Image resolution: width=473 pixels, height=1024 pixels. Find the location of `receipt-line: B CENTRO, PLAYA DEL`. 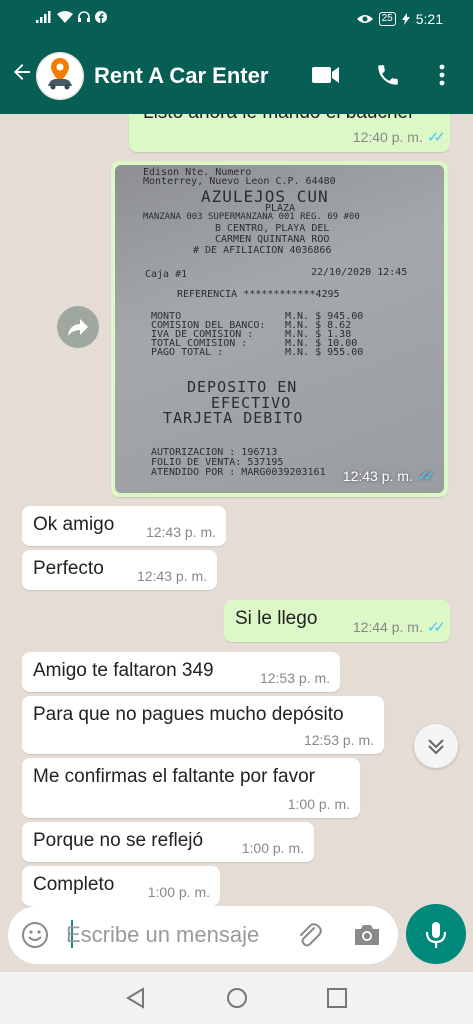

receipt-line: B CENTRO, PLAYA DEL is located at coordinates (272, 228).